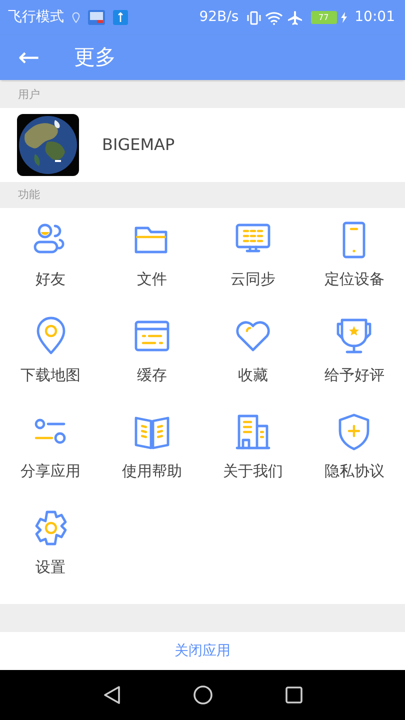  I want to click on back-nav-icon, so click(111, 695).